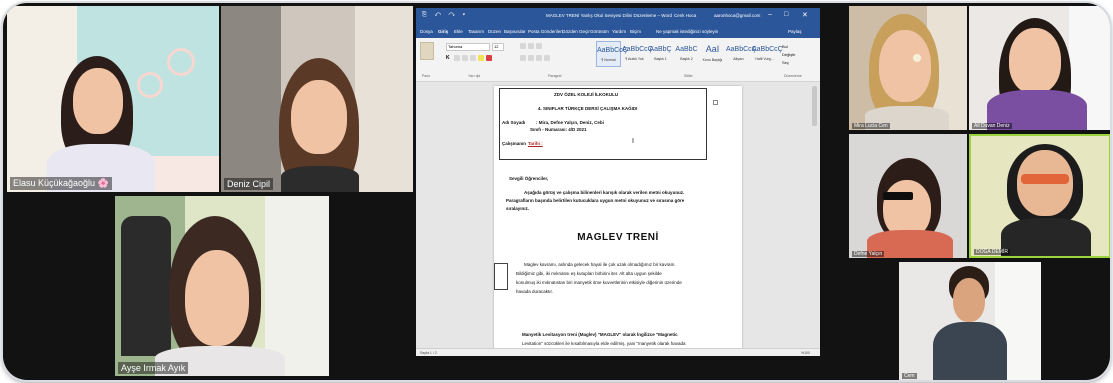  Describe the element at coordinates (741, 54) in the screenshot. I see `style-subtitle: AaBbCcÇ Altyazı` at that location.